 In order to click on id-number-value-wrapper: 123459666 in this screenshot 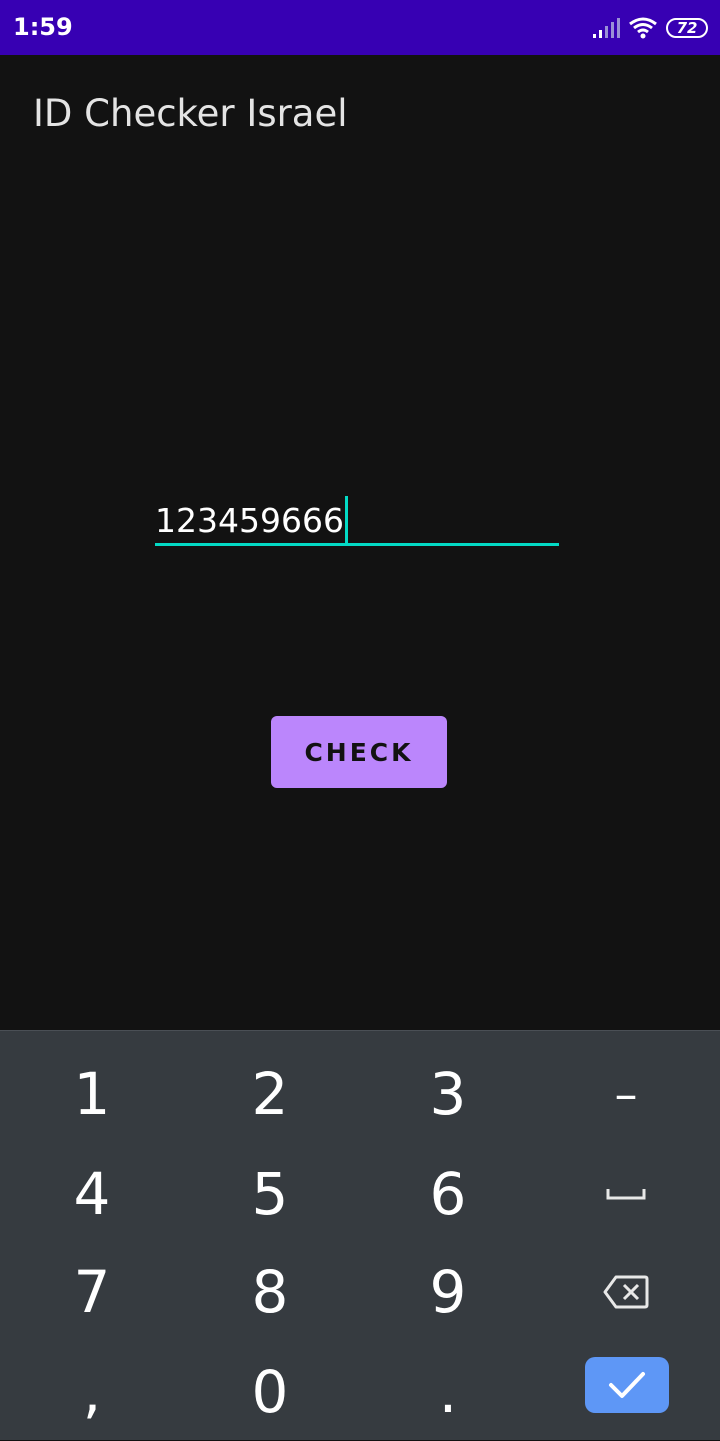, I will do `click(251, 520)`.